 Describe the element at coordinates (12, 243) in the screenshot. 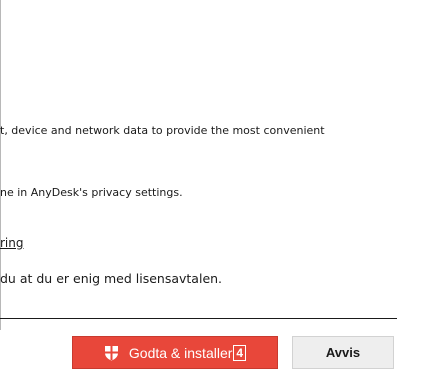

I see `privacy-link: ring` at that location.